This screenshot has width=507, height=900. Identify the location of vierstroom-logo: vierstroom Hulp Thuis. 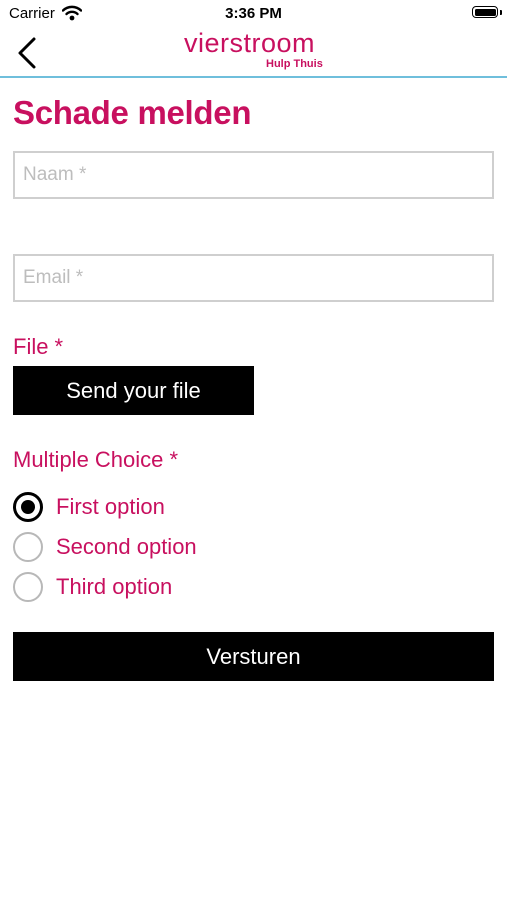
(259, 51).